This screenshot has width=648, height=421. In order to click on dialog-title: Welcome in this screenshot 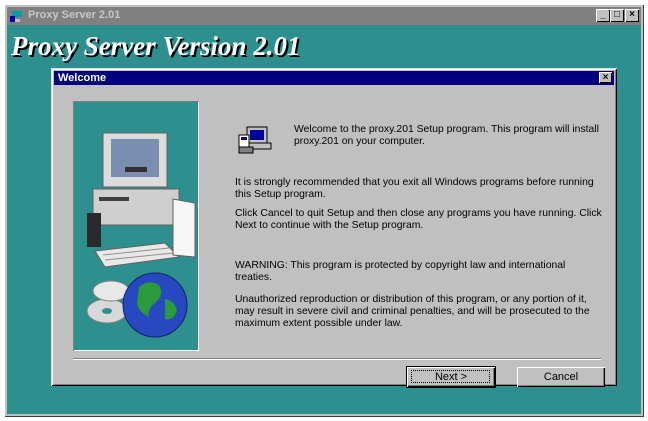, I will do `click(82, 78)`.